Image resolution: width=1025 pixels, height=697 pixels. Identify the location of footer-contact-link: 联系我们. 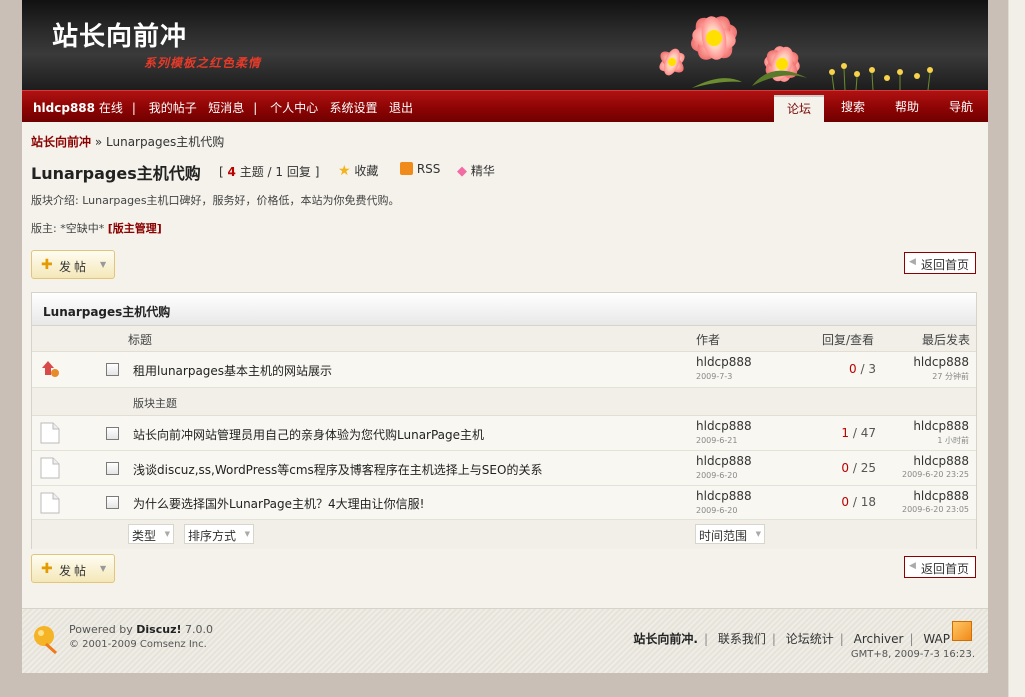
(742, 639).